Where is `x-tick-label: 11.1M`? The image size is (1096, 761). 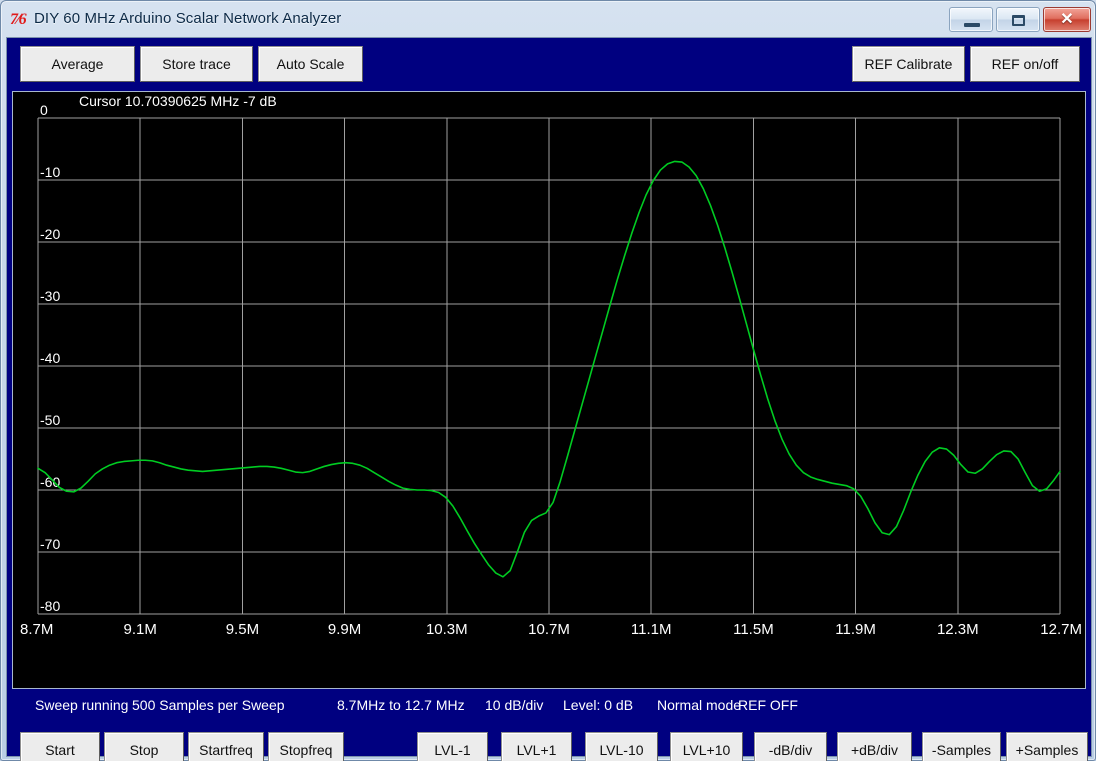 x-tick-label: 11.1M is located at coordinates (651, 629).